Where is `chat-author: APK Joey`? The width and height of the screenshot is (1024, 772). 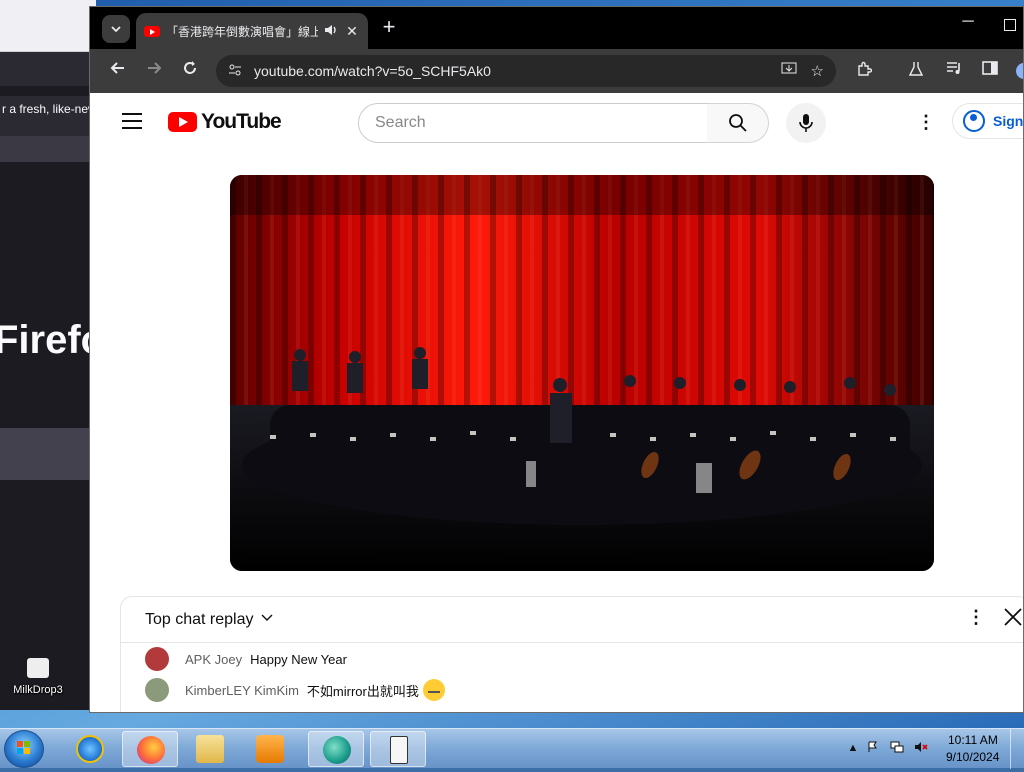 chat-author: APK Joey is located at coordinates (213, 659).